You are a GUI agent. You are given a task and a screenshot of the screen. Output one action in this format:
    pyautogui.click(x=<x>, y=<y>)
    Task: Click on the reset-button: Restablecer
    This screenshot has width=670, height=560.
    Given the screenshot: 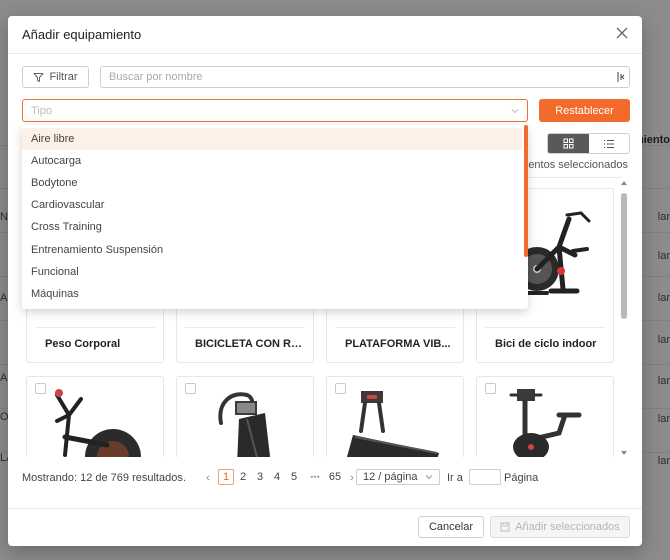 What is the action you would take?
    pyautogui.click(x=584, y=110)
    